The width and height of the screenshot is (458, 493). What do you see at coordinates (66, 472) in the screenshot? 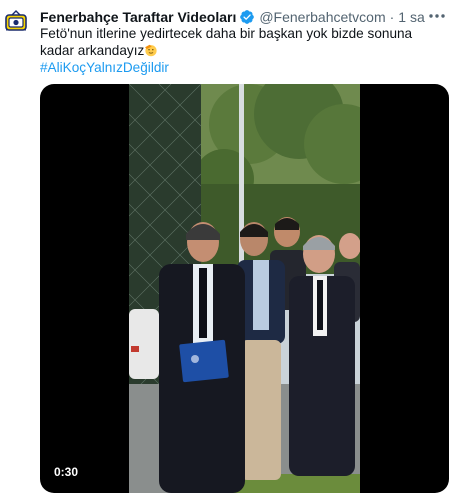
I see `video-duration: 0:30` at bounding box center [66, 472].